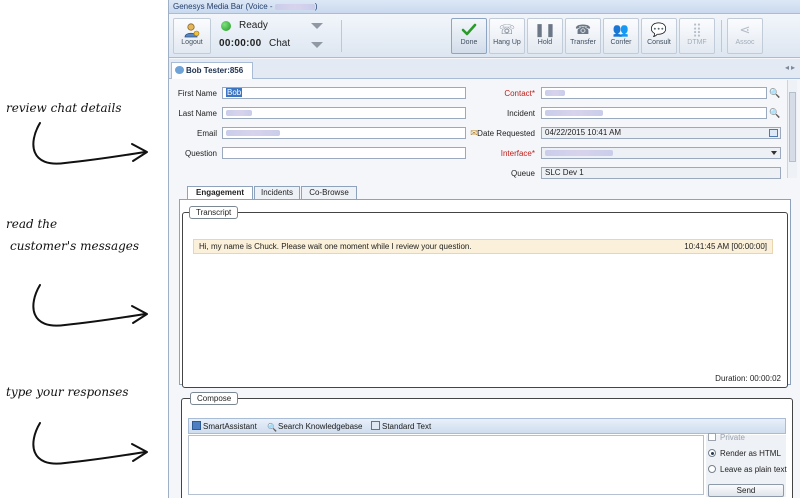 The image size is (800, 498). What do you see at coordinates (621, 29) in the screenshot?
I see `conference-icon: 👥` at bounding box center [621, 29].